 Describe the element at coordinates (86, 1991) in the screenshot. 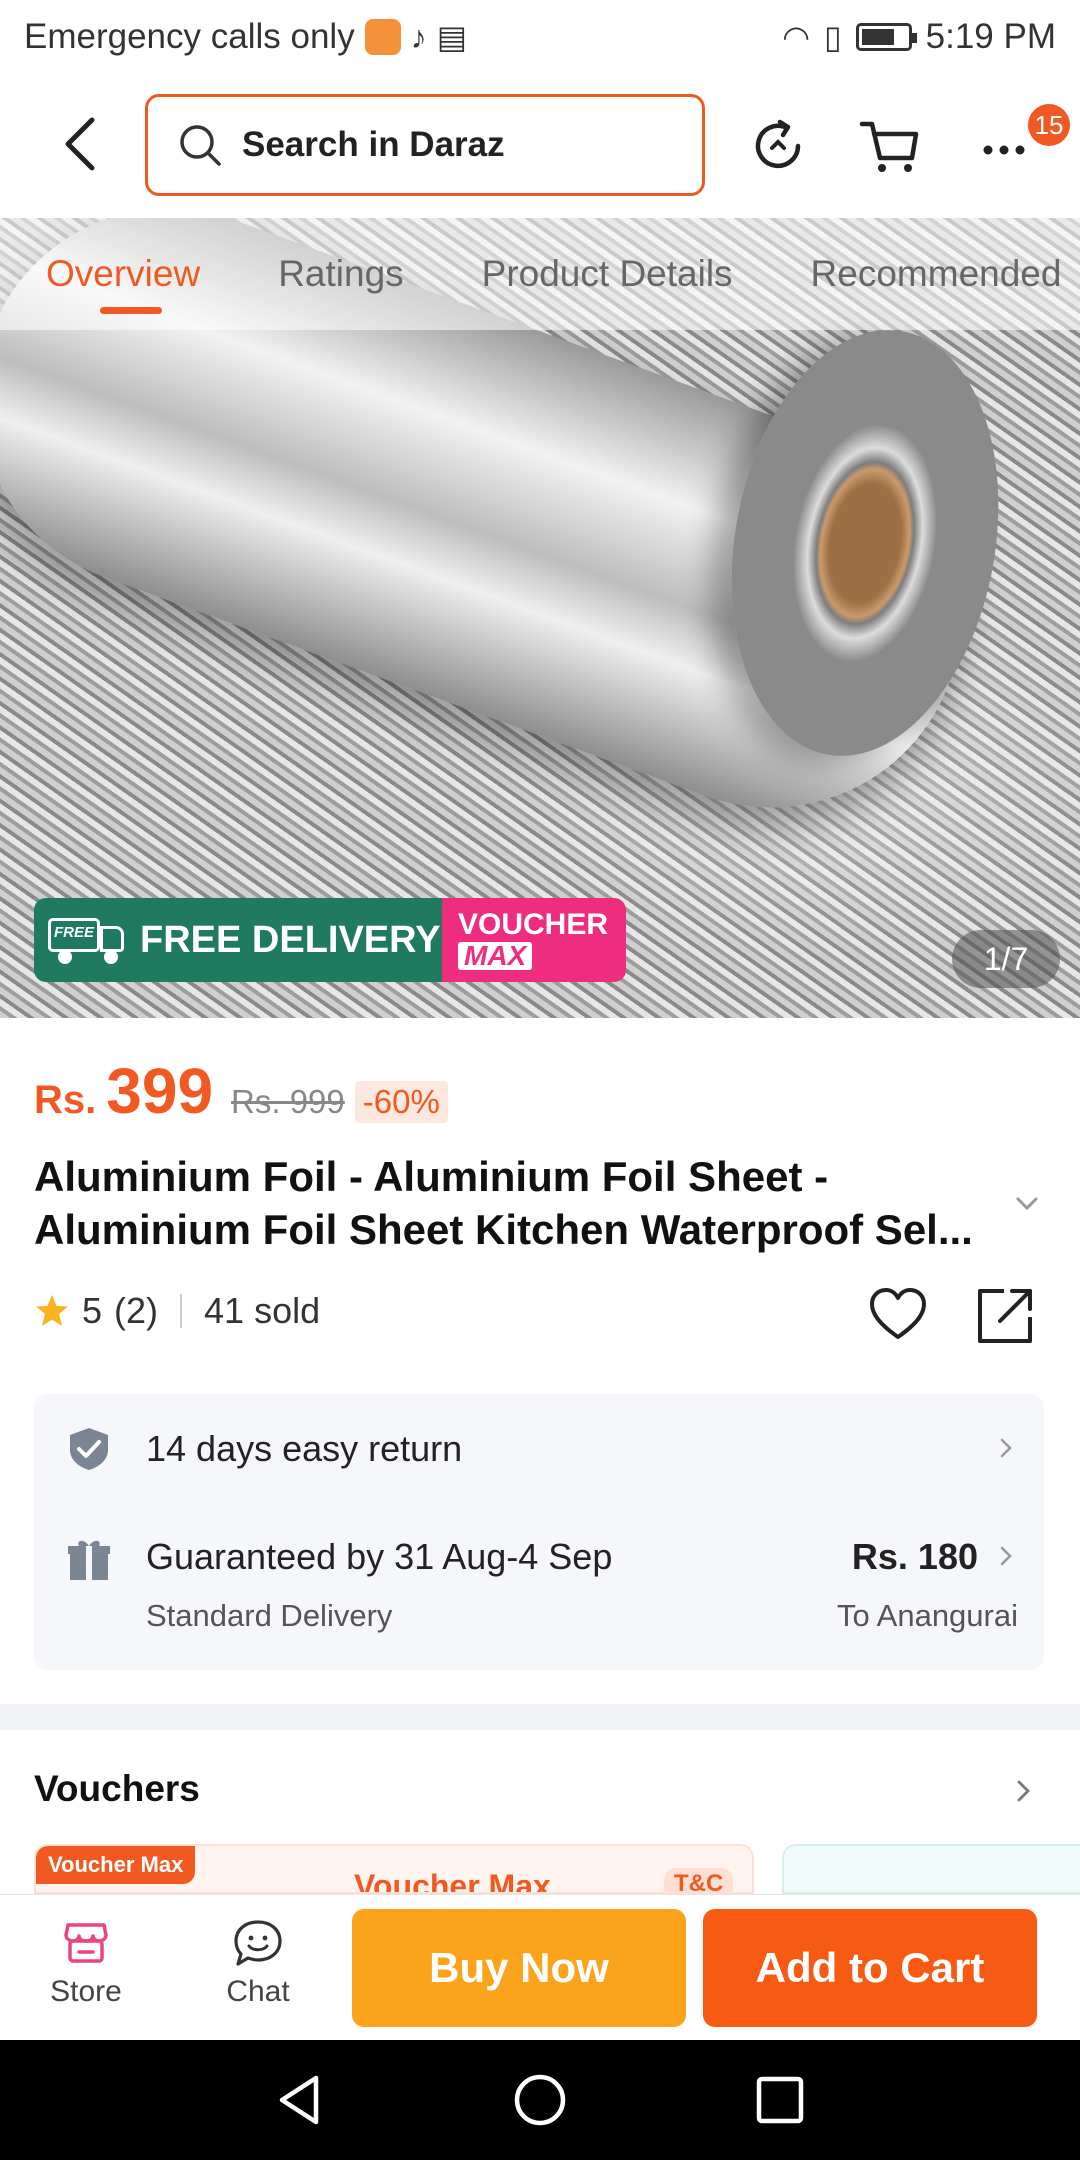

I see `store-label: Store` at that location.